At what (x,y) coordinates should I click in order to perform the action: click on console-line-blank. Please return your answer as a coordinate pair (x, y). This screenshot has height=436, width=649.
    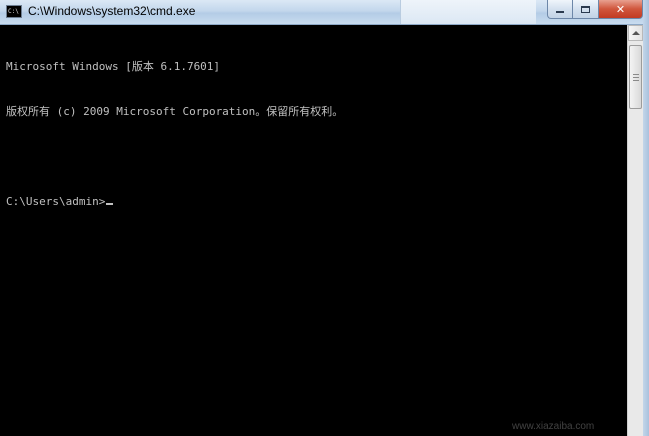
    Looking at the image, I should click on (316, 156).